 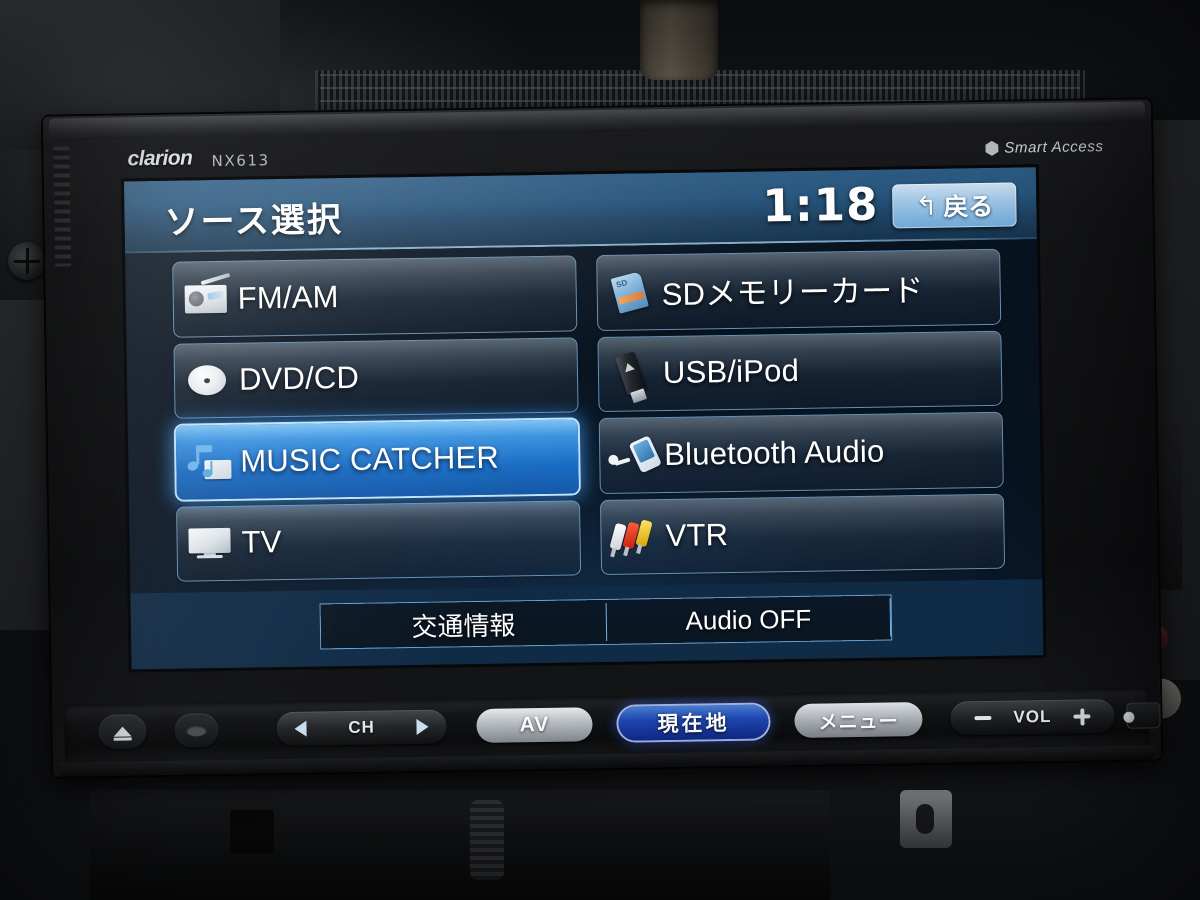 What do you see at coordinates (991, 148) in the screenshot?
I see `smart-access-logo-icon` at bounding box center [991, 148].